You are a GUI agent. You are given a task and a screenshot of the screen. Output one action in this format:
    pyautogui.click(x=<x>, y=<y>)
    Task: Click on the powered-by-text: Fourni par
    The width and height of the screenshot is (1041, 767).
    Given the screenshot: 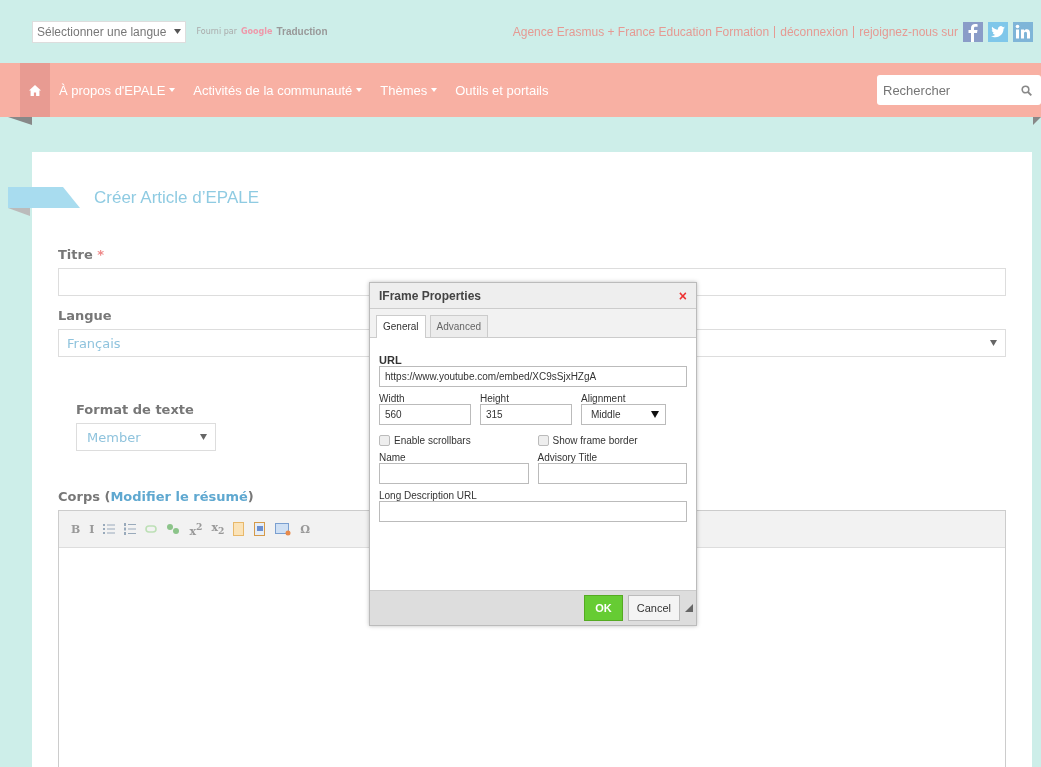 What is the action you would take?
    pyautogui.click(x=216, y=31)
    